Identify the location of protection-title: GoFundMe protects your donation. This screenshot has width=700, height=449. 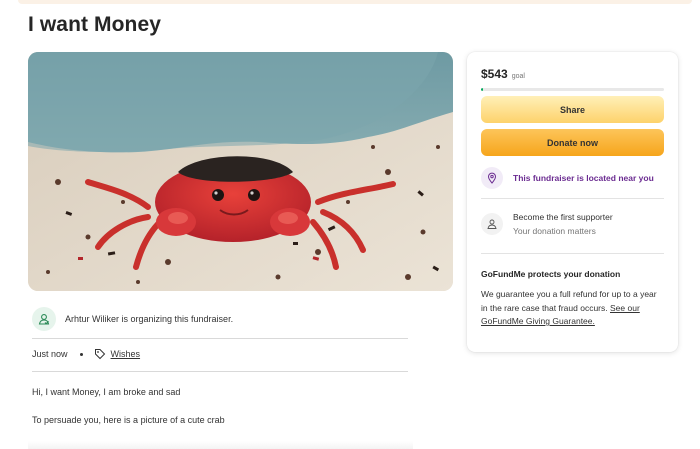
(551, 274).